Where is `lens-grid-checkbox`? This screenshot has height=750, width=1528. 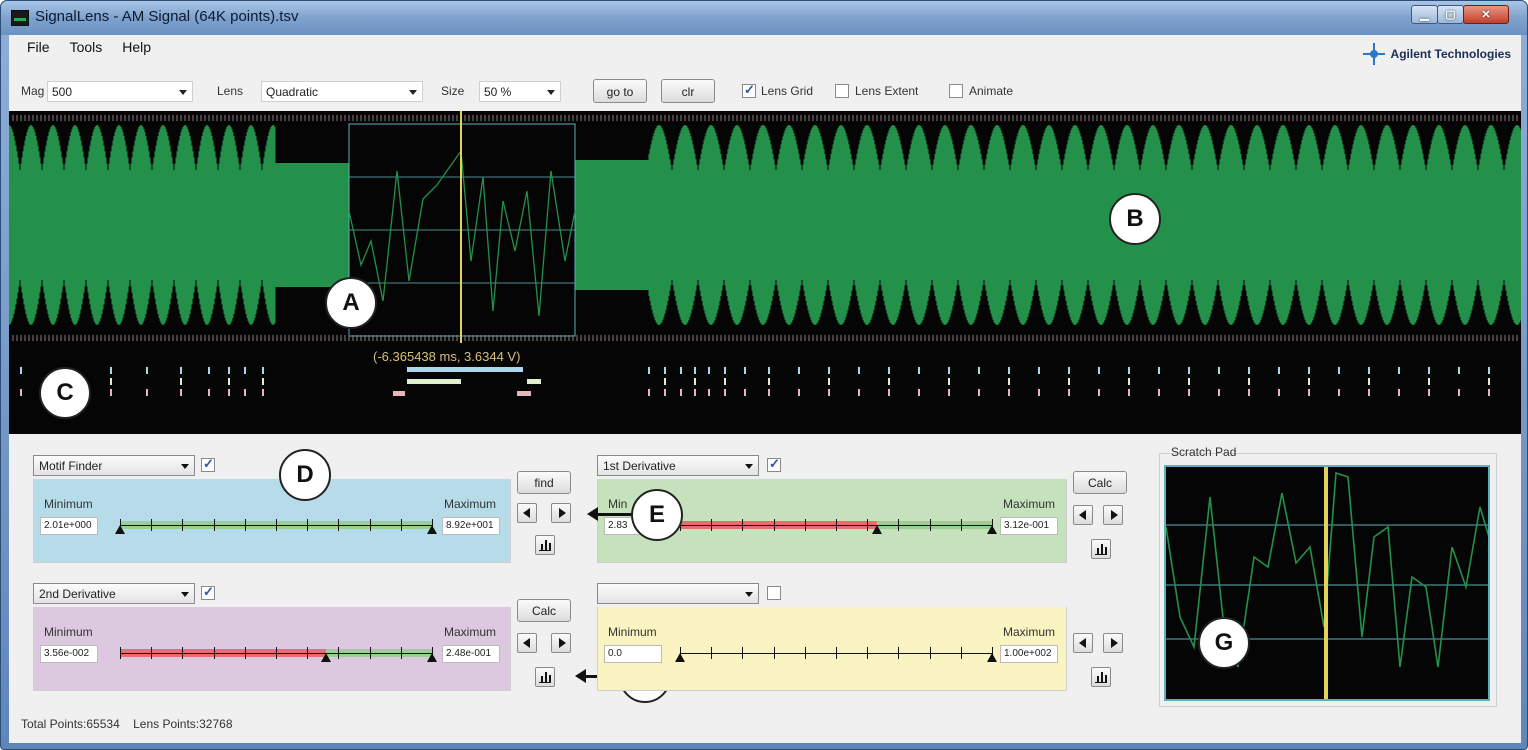
lens-grid-checkbox is located at coordinates (749, 90).